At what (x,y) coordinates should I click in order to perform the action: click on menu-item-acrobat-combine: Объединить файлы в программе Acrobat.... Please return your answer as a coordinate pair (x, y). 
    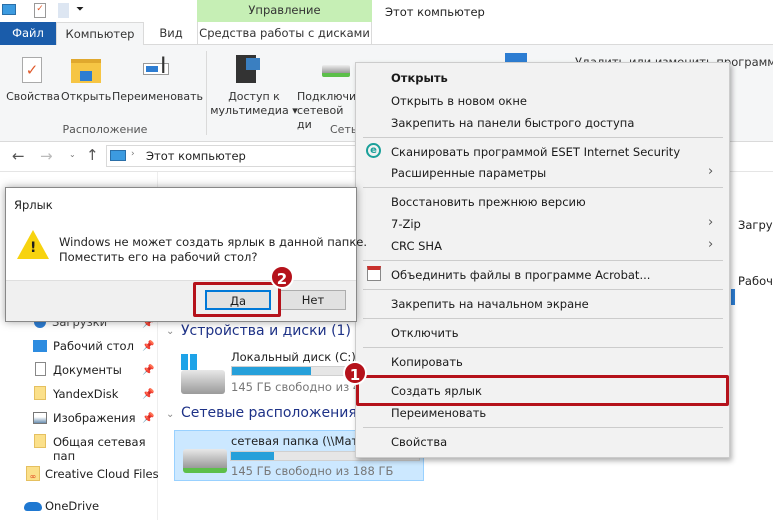
    Looking at the image, I should click on (520, 275).